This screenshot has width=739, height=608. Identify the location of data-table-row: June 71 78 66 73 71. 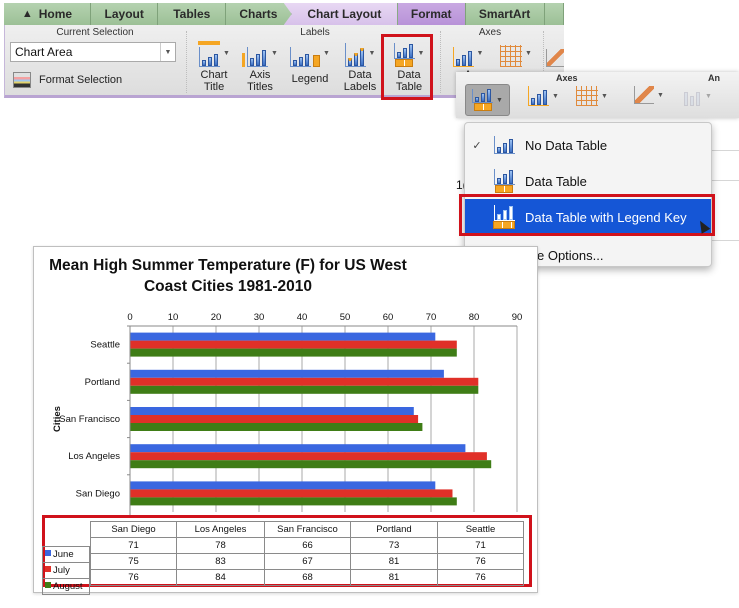
(283, 550).